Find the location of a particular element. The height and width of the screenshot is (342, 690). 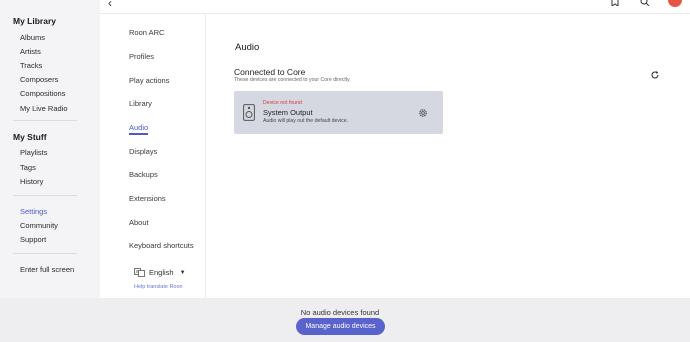

sidebar-item-history: History is located at coordinates (31, 181).